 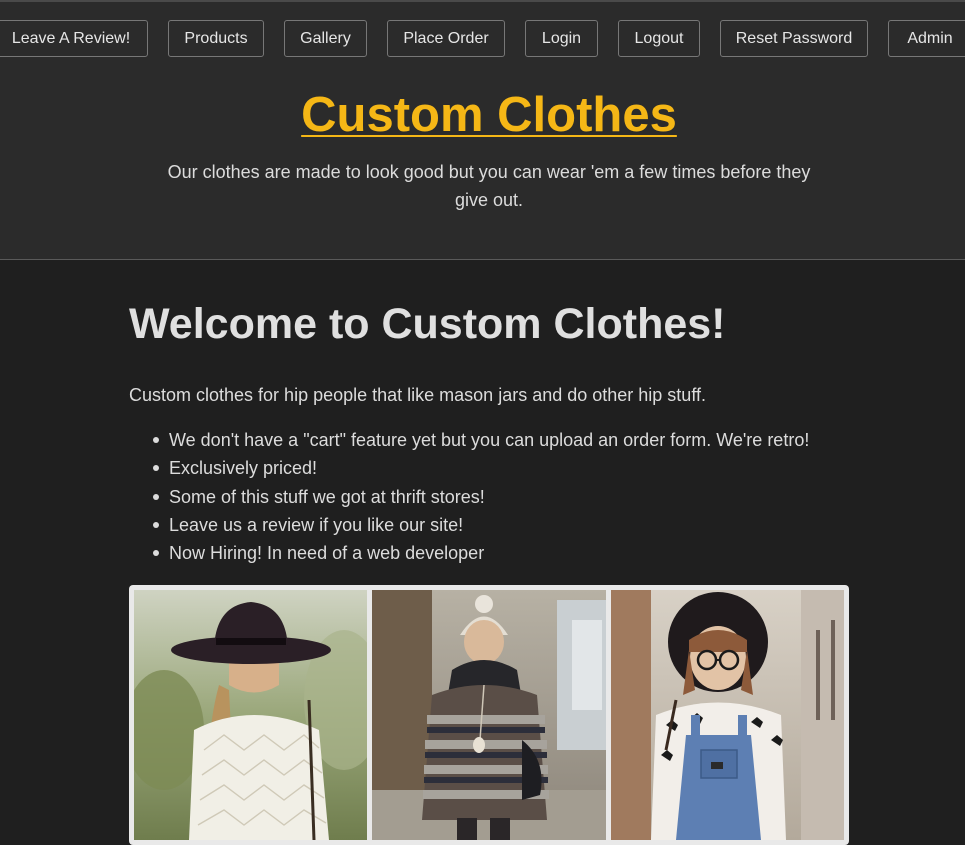 What do you see at coordinates (74, 38) in the screenshot?
I see `nav-leave-review-button: Leave A Review!` at bounding box center [74, 38].